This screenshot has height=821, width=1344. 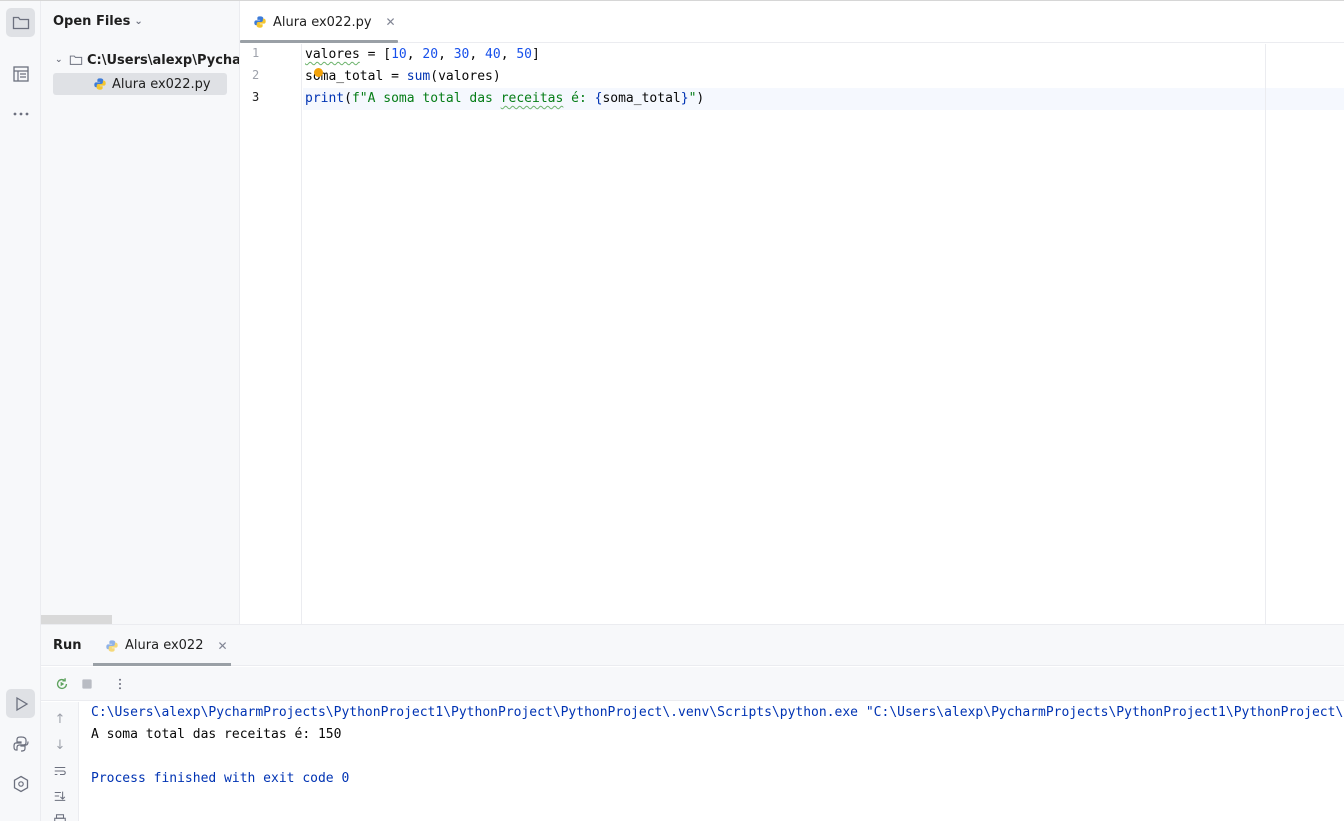 I want to click on right-margin-guide, so click(x=1265, y=334).